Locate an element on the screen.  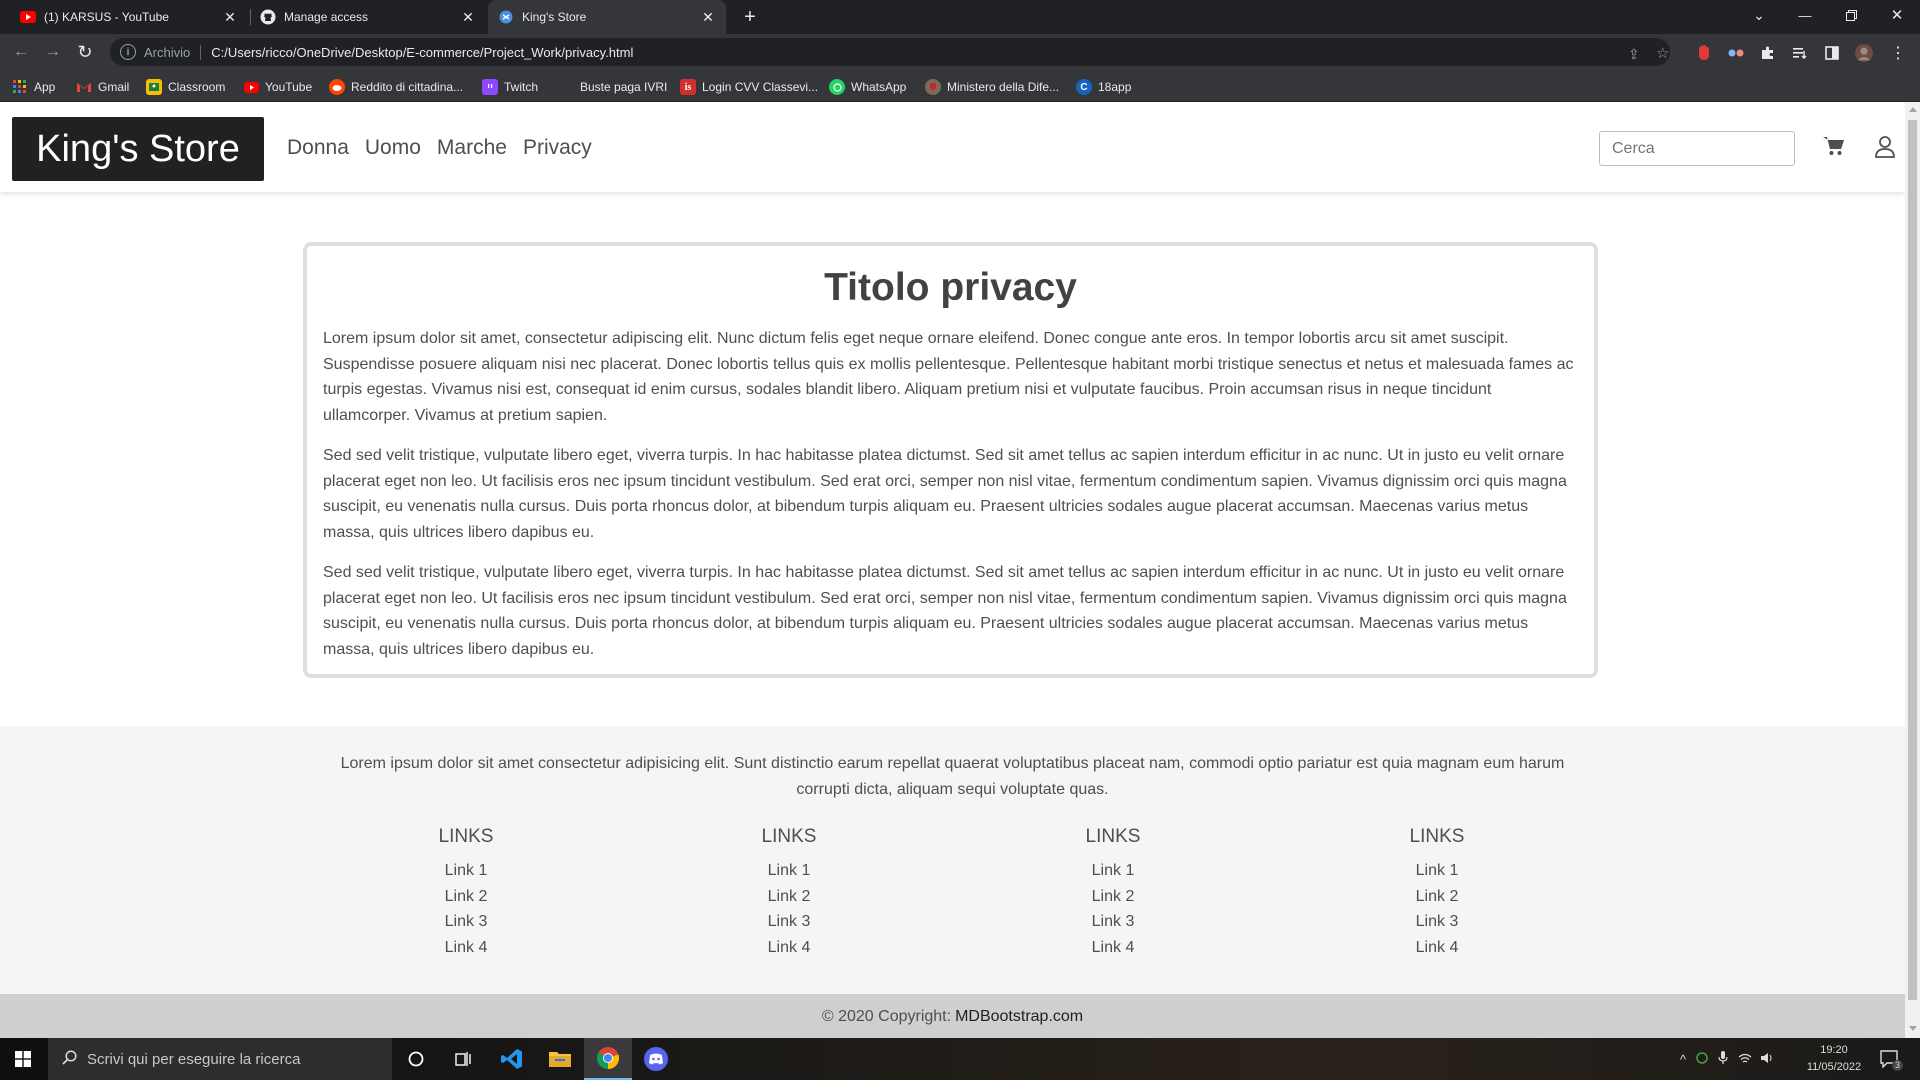
security-label: Archivio is located at coordinates (173, 52).